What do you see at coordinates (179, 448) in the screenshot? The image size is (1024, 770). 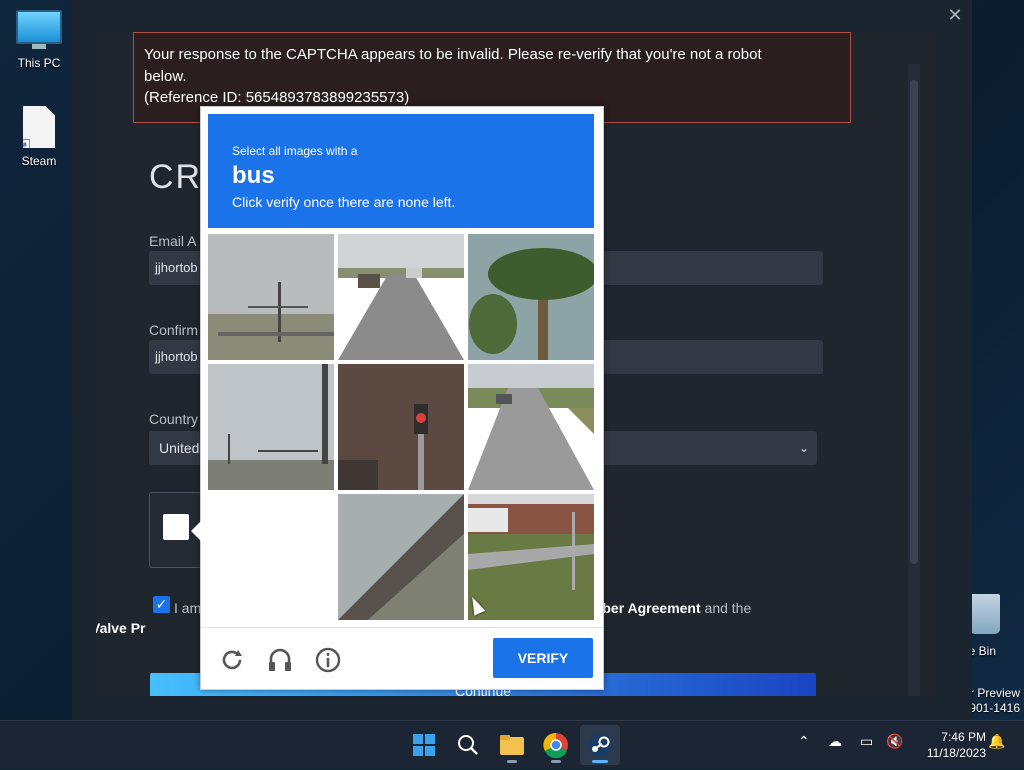 I see `country-select-value: United` at bounding box center [179, 448].